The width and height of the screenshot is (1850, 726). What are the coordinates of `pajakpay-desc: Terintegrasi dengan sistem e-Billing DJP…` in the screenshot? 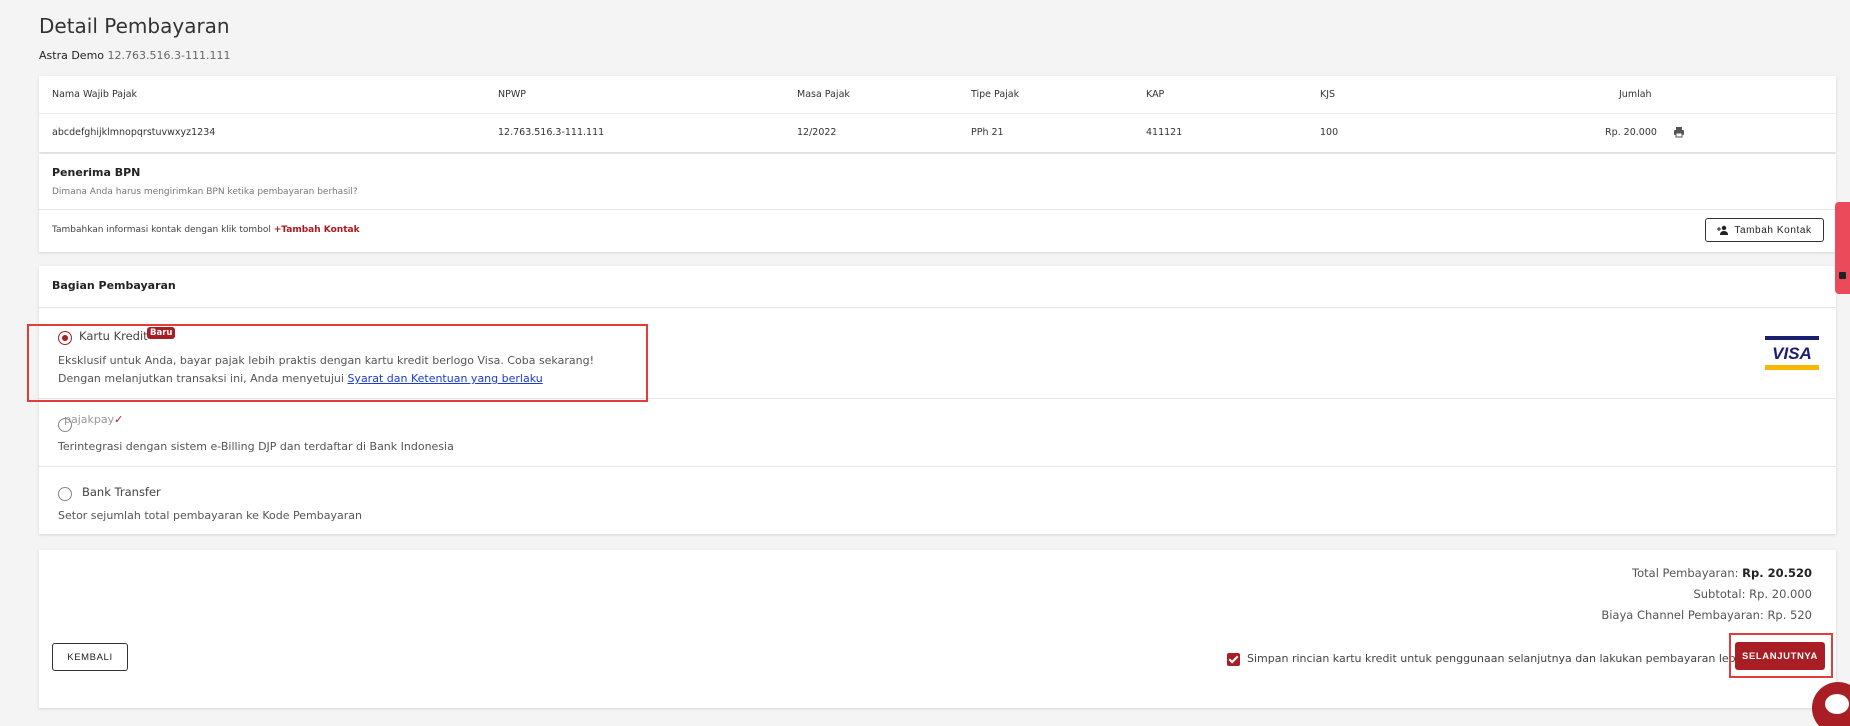 It's located at (256, 446).